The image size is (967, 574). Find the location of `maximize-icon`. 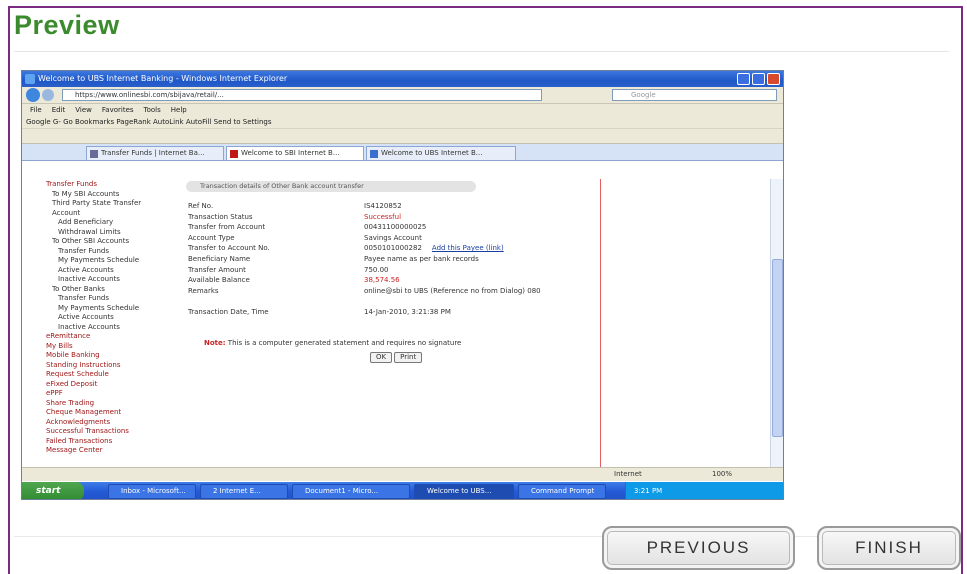

maximize-icon is located at coordinates (758, 79).